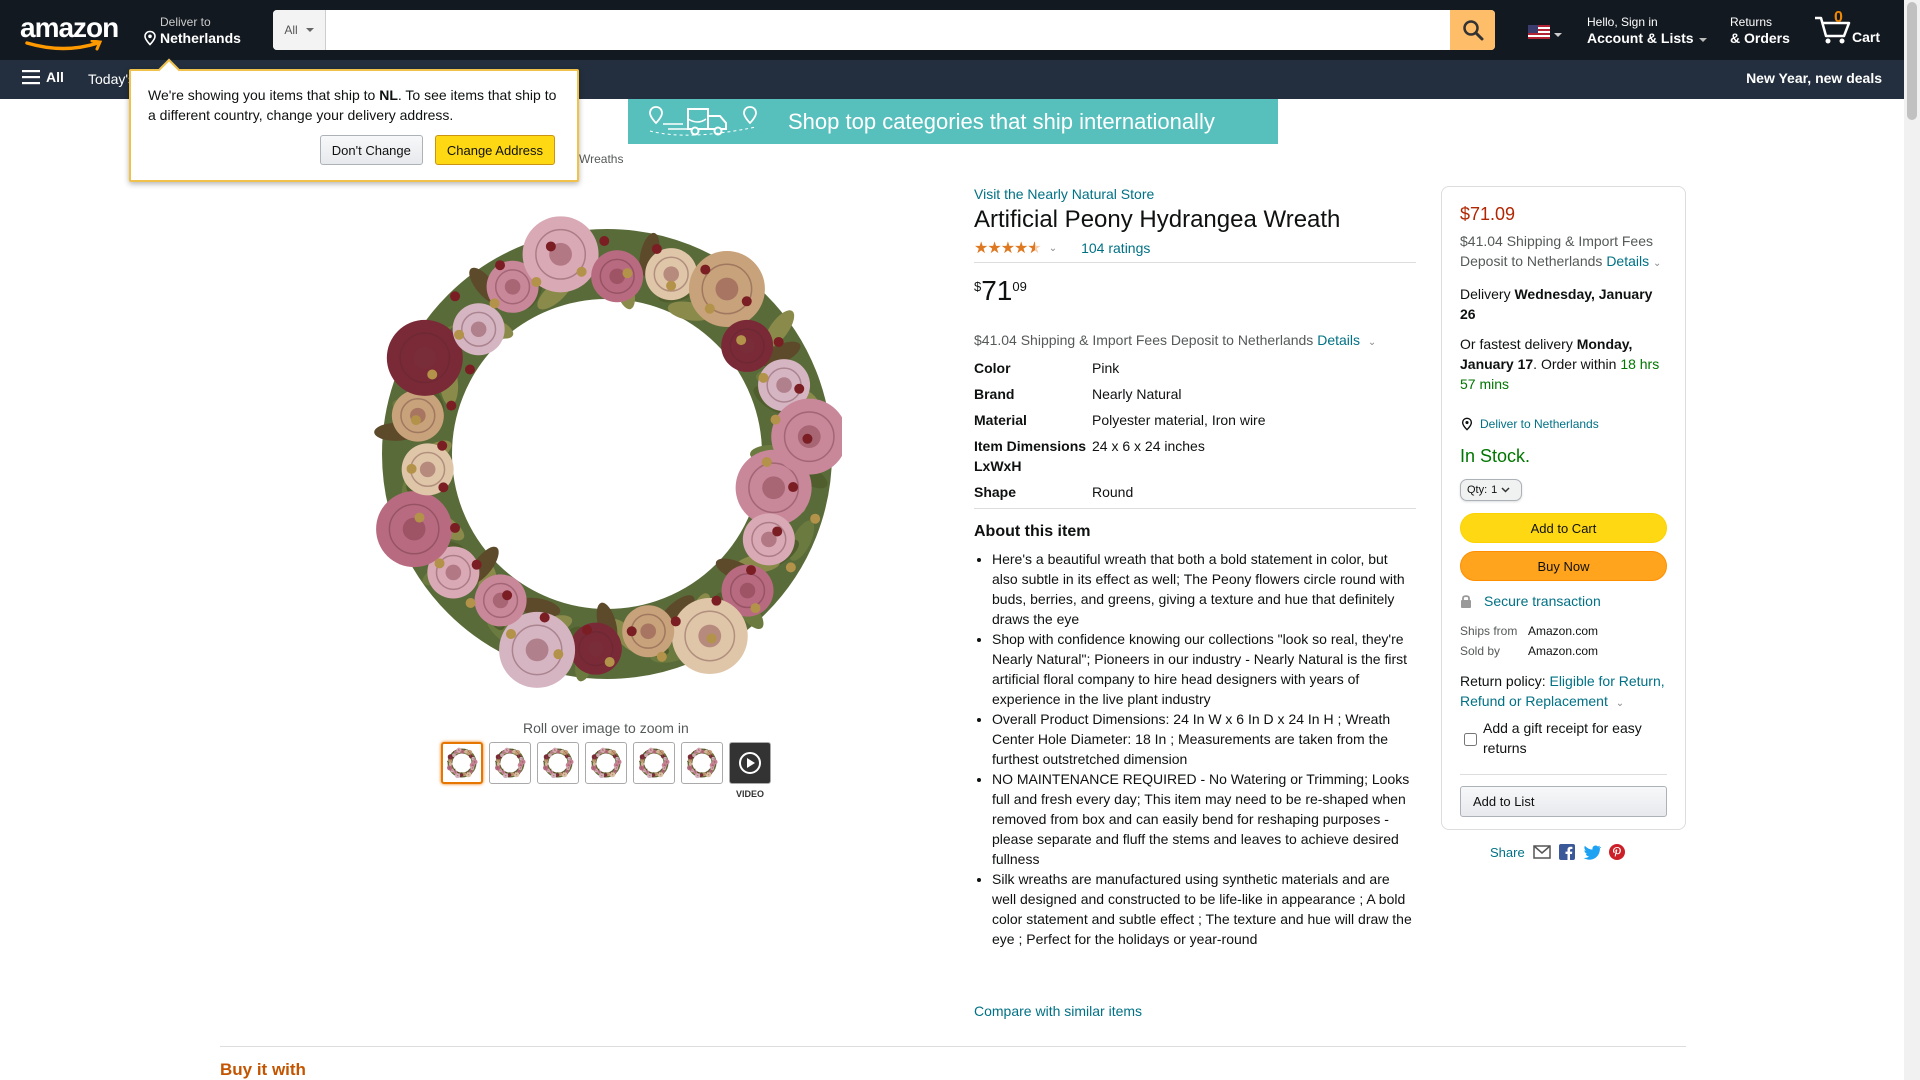 Image resolution: width=1920 pixels, height=1080 pixels. I want to click on breadcrumb: Wreaths, so click(601, 159).